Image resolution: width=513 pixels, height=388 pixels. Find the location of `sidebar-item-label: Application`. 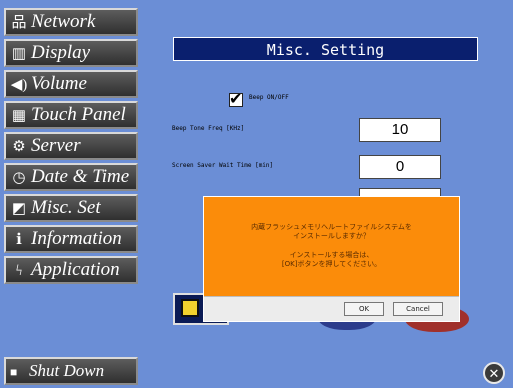

sidebar-item-label: Application is located at coordinates (75, 269).